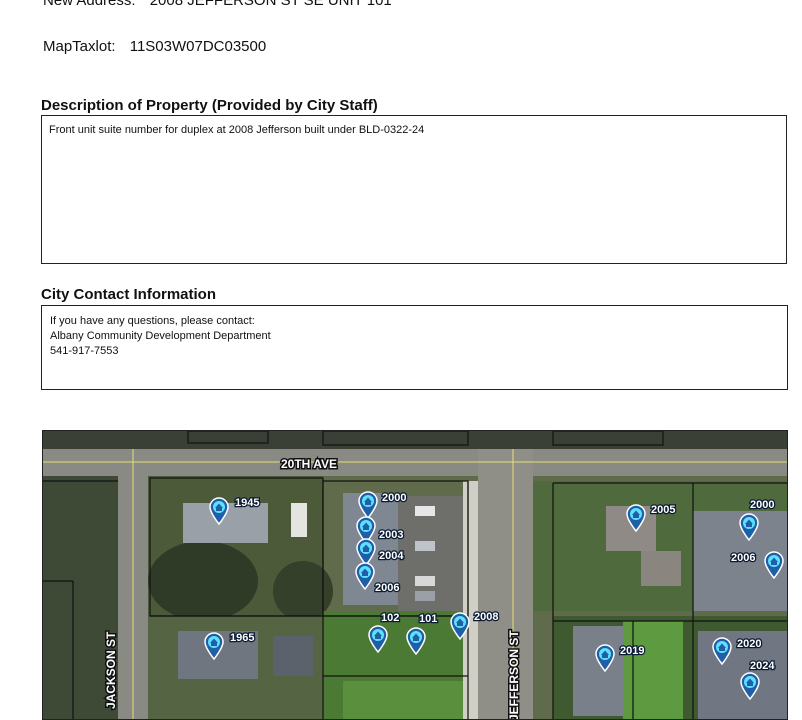 This screenshot has height=720, width=802. I want to click on new-address-label: New Address:, so click(89, 4).